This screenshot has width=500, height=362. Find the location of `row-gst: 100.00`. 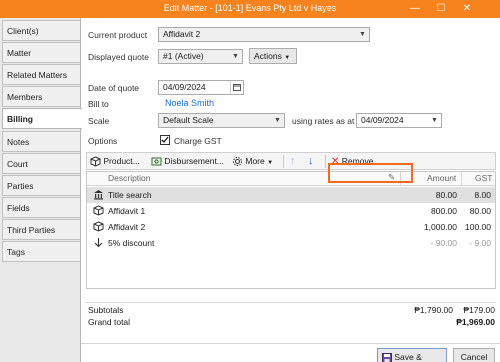

row-gst: 100.00 is located at coordinates (478, 227).